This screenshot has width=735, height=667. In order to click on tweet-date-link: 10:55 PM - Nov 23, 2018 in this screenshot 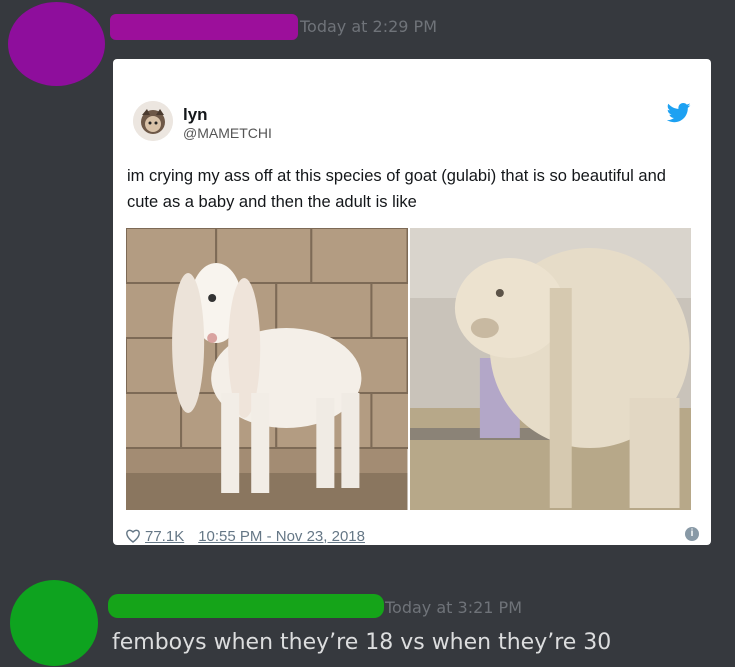, I will do `click(281, 536)`.